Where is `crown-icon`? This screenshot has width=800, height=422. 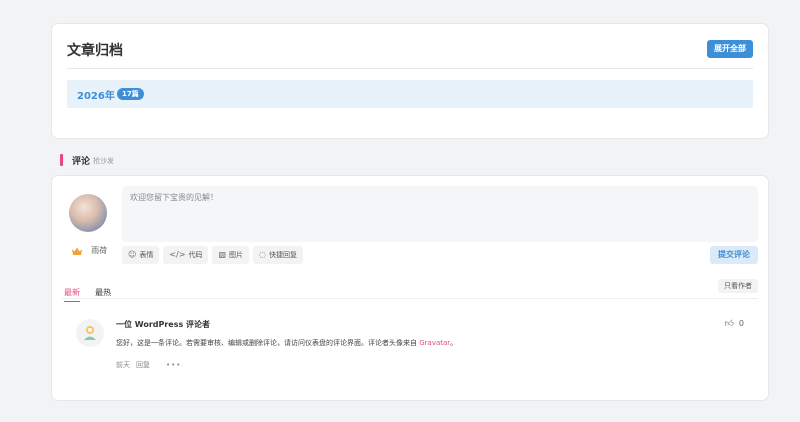 crown-icon is located at coordinates (77, 251).